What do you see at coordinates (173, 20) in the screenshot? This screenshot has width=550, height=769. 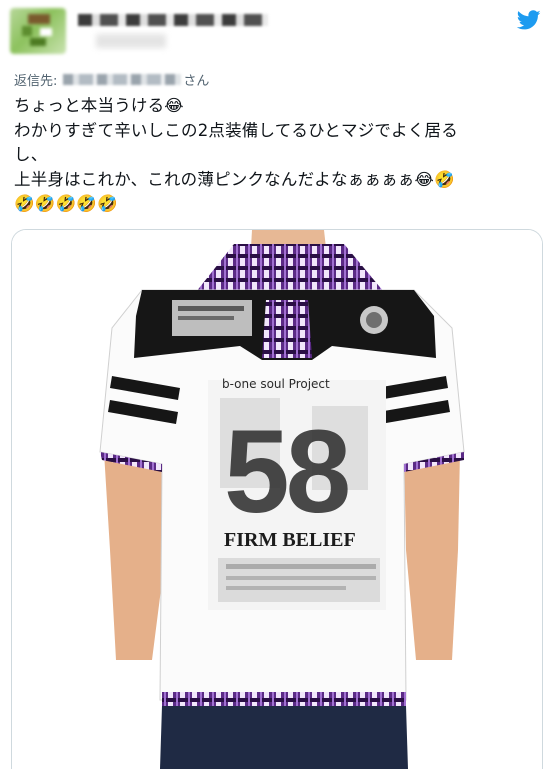 I see `display-name-blurred` at bounding box center [173, 20].